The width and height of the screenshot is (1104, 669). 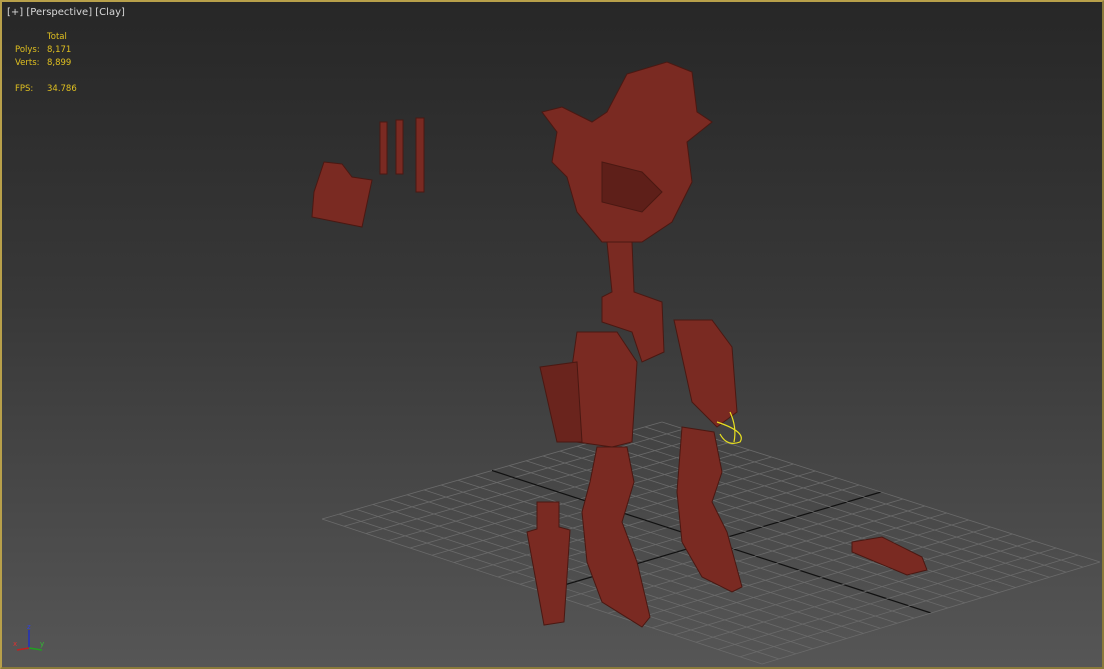 What do you see at coordinates (931, 613) in the screenshot?
I see `grid-line` at bounding box center [931, 613].